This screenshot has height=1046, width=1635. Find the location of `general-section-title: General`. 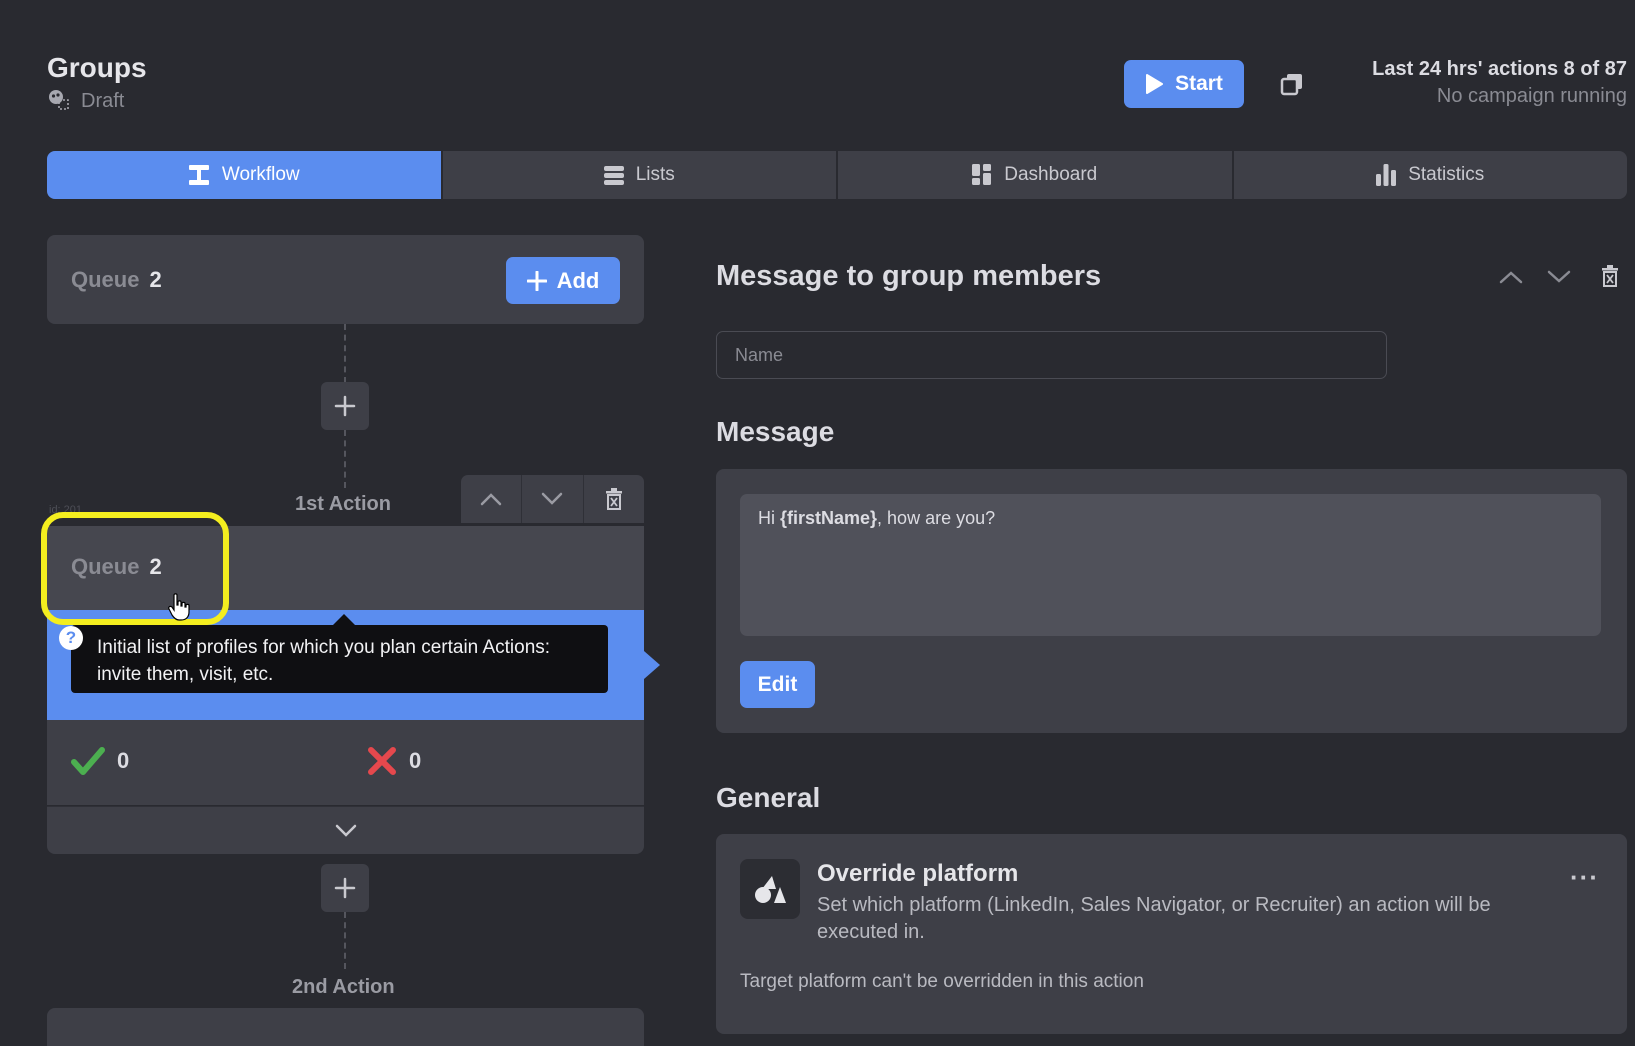

general-section-title: General is located at coordinates (768, 797).